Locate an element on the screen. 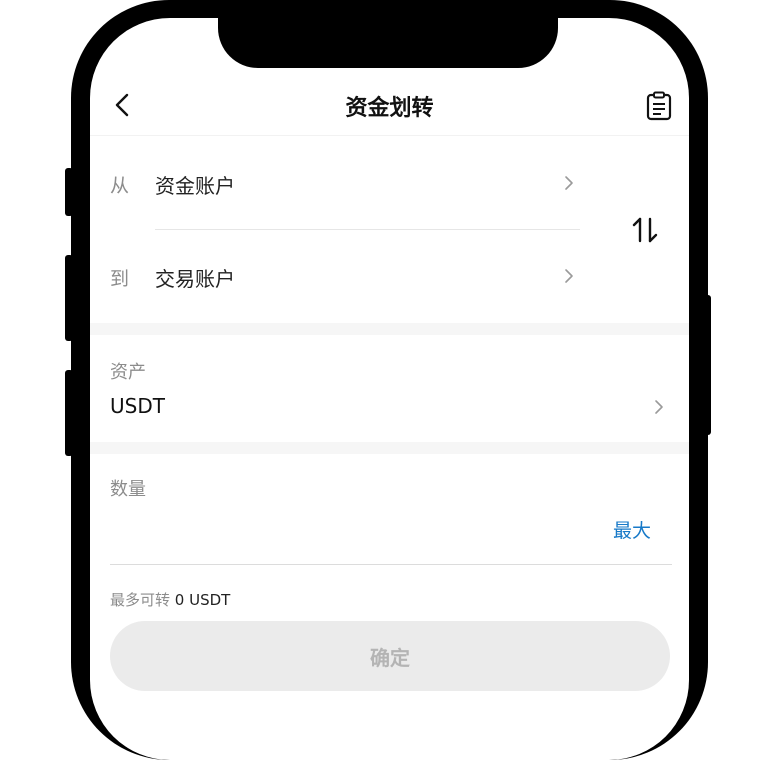  asset-selector: USDT is located at coordinates (137, 406).